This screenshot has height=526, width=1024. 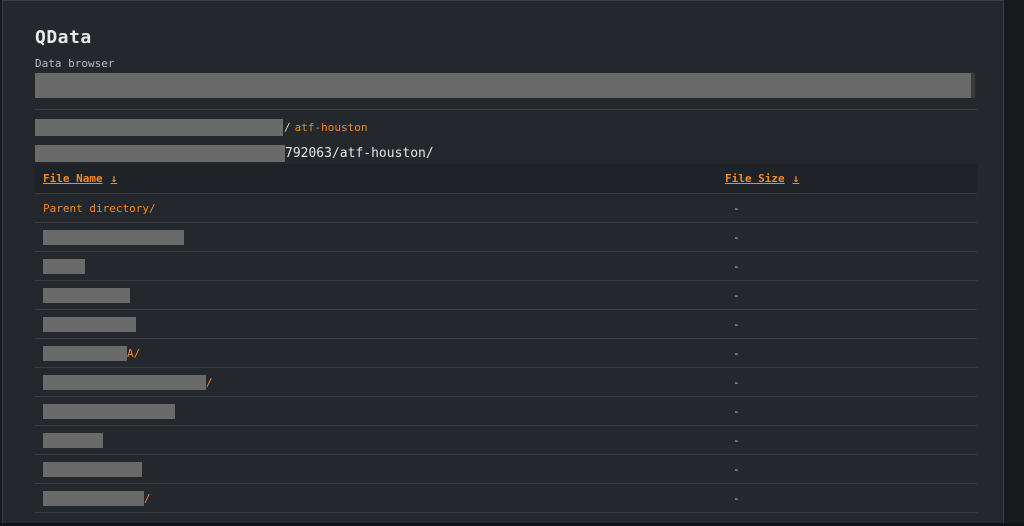 I want to click on file-name-text: Parent directory/, so click(x=99, y=208).